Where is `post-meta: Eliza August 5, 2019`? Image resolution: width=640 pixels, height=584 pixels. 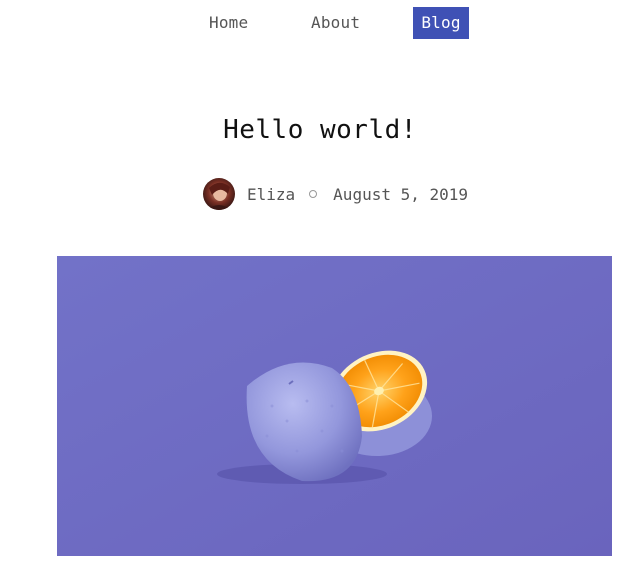
post-meta: Eliza August 5, 2019 is located at coordinates (335, 194).